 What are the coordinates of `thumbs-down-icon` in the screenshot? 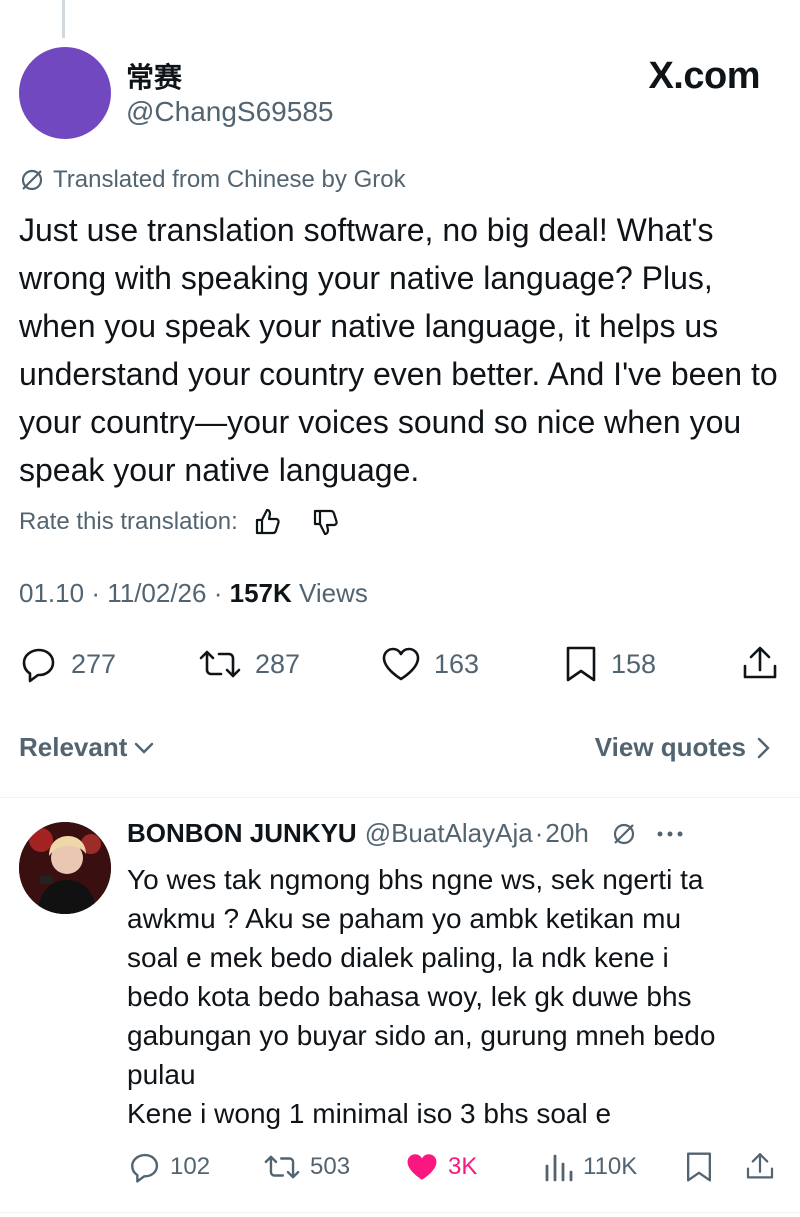 It's located at (326, 522).